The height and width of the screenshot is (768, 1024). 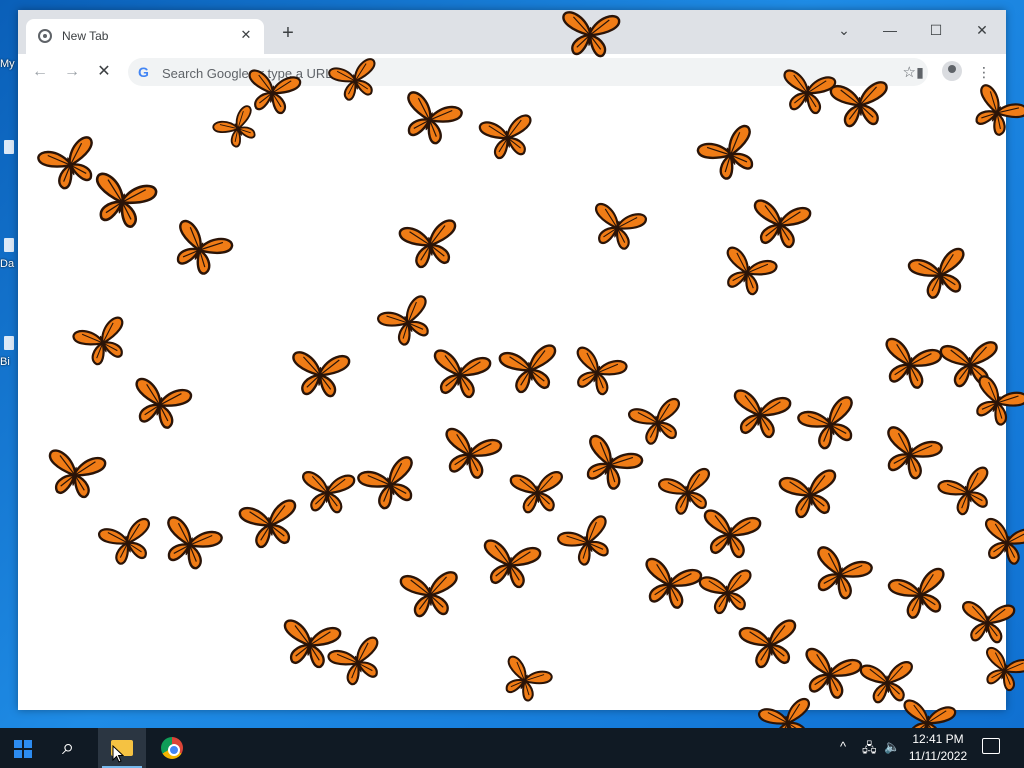 I want to click on start-button, so click(x=23, y=749).